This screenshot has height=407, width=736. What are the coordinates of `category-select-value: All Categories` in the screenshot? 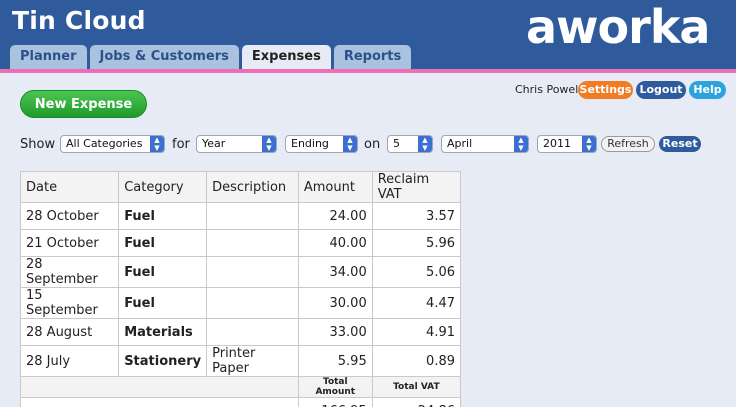 It's located at (104, 143).